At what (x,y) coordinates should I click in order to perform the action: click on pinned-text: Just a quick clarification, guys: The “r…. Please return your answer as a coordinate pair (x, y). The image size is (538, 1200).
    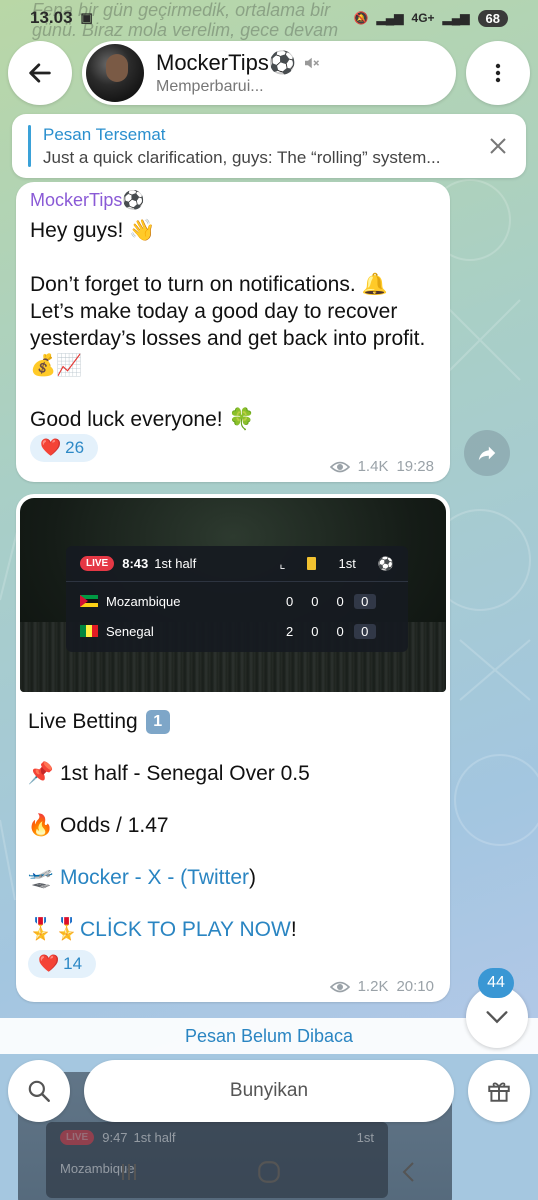
    Looking at the image, I should click on (242, 157).